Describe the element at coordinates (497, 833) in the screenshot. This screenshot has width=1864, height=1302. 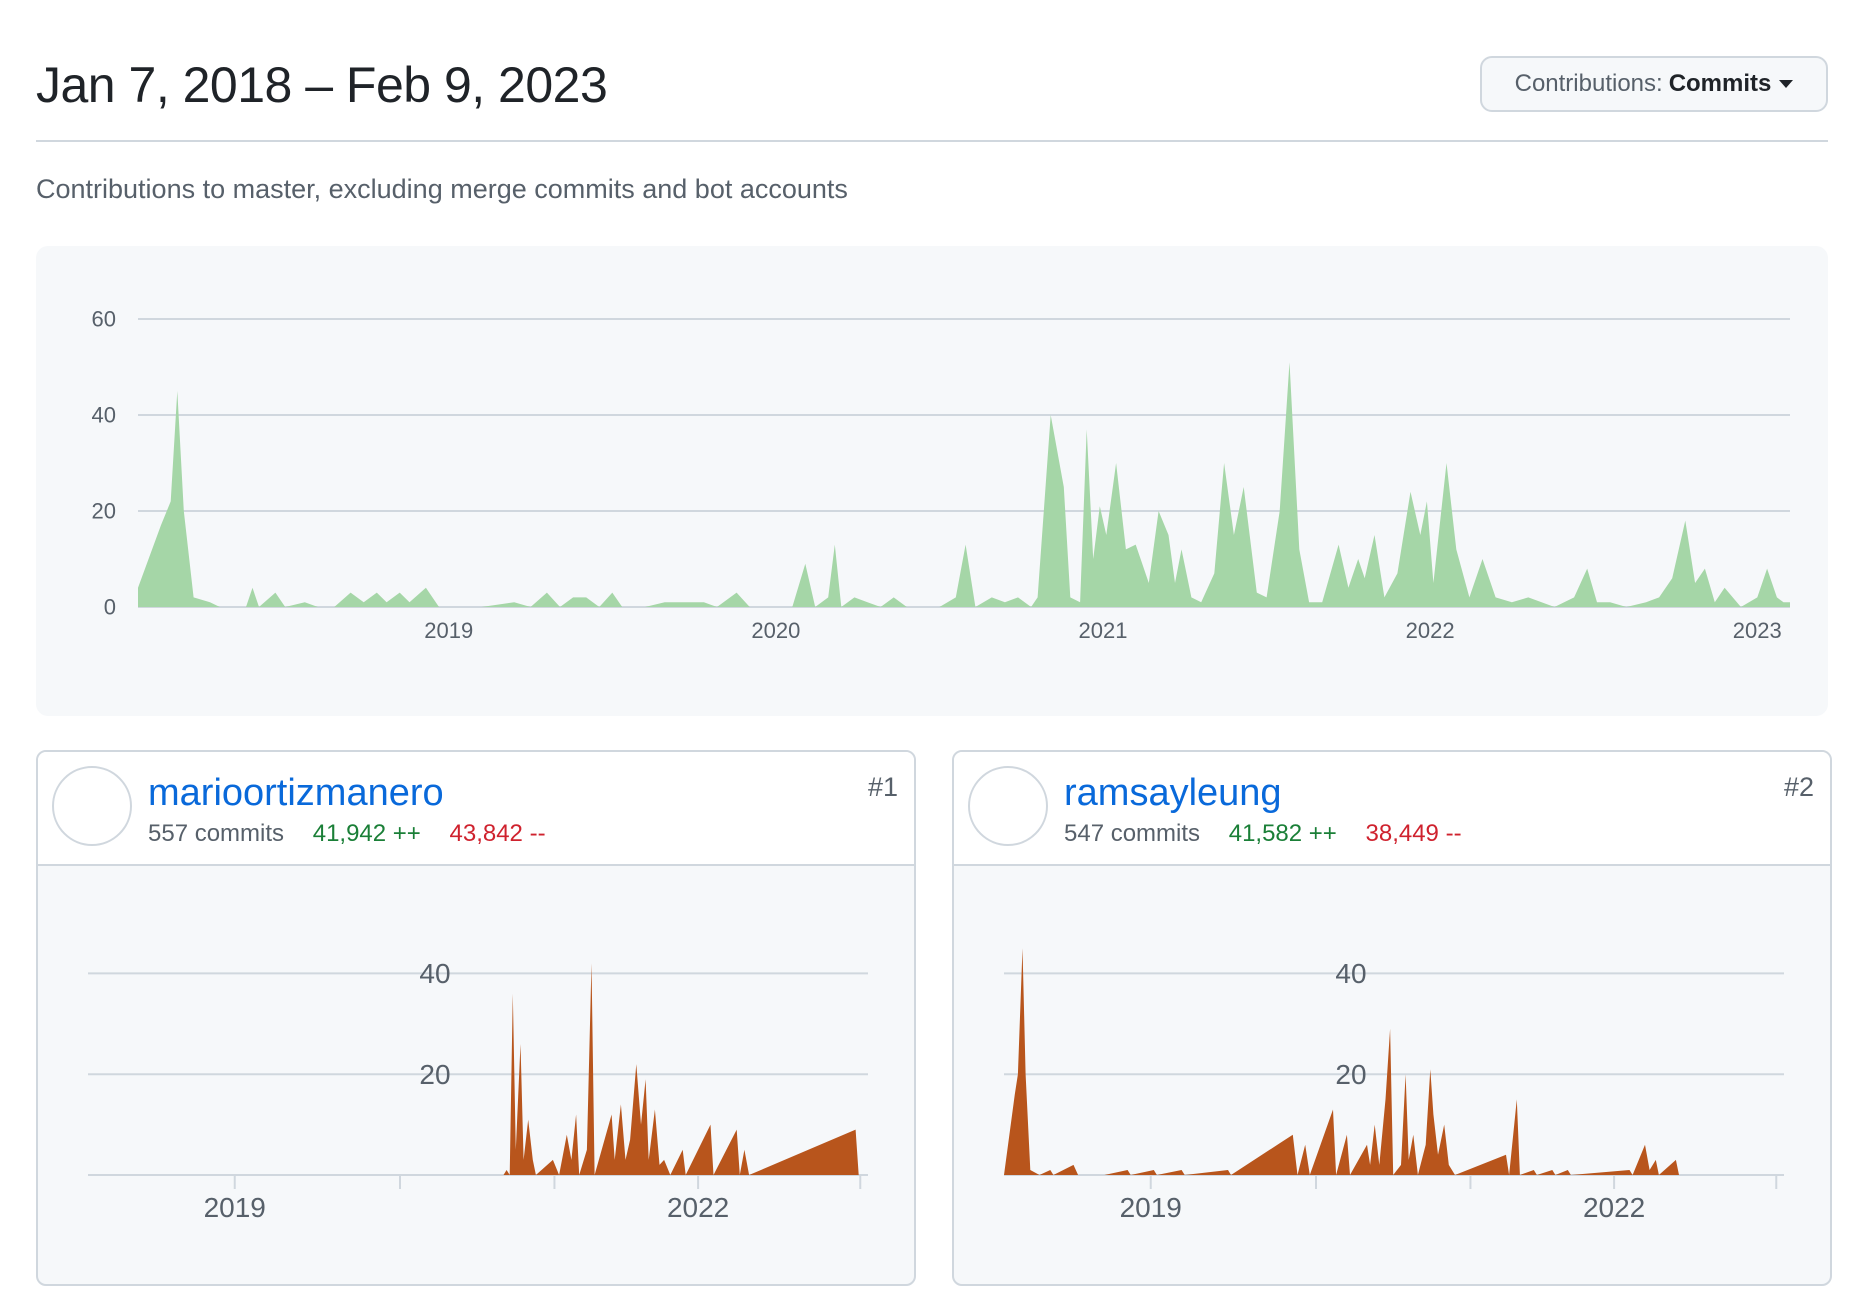
I see `deletions-count: 43,842 --` at that location.